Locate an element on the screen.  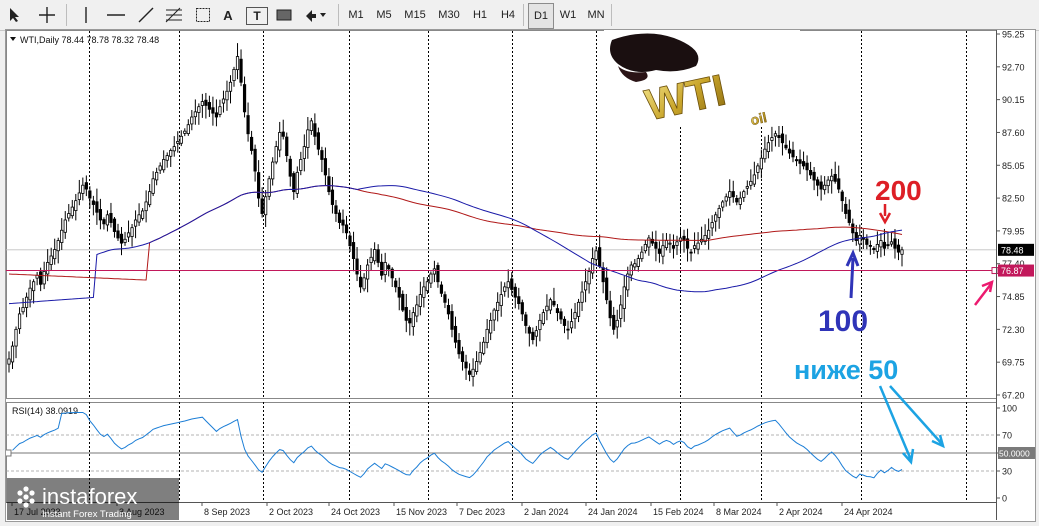
fibonacci-icon is located at coordinates (174, 15).